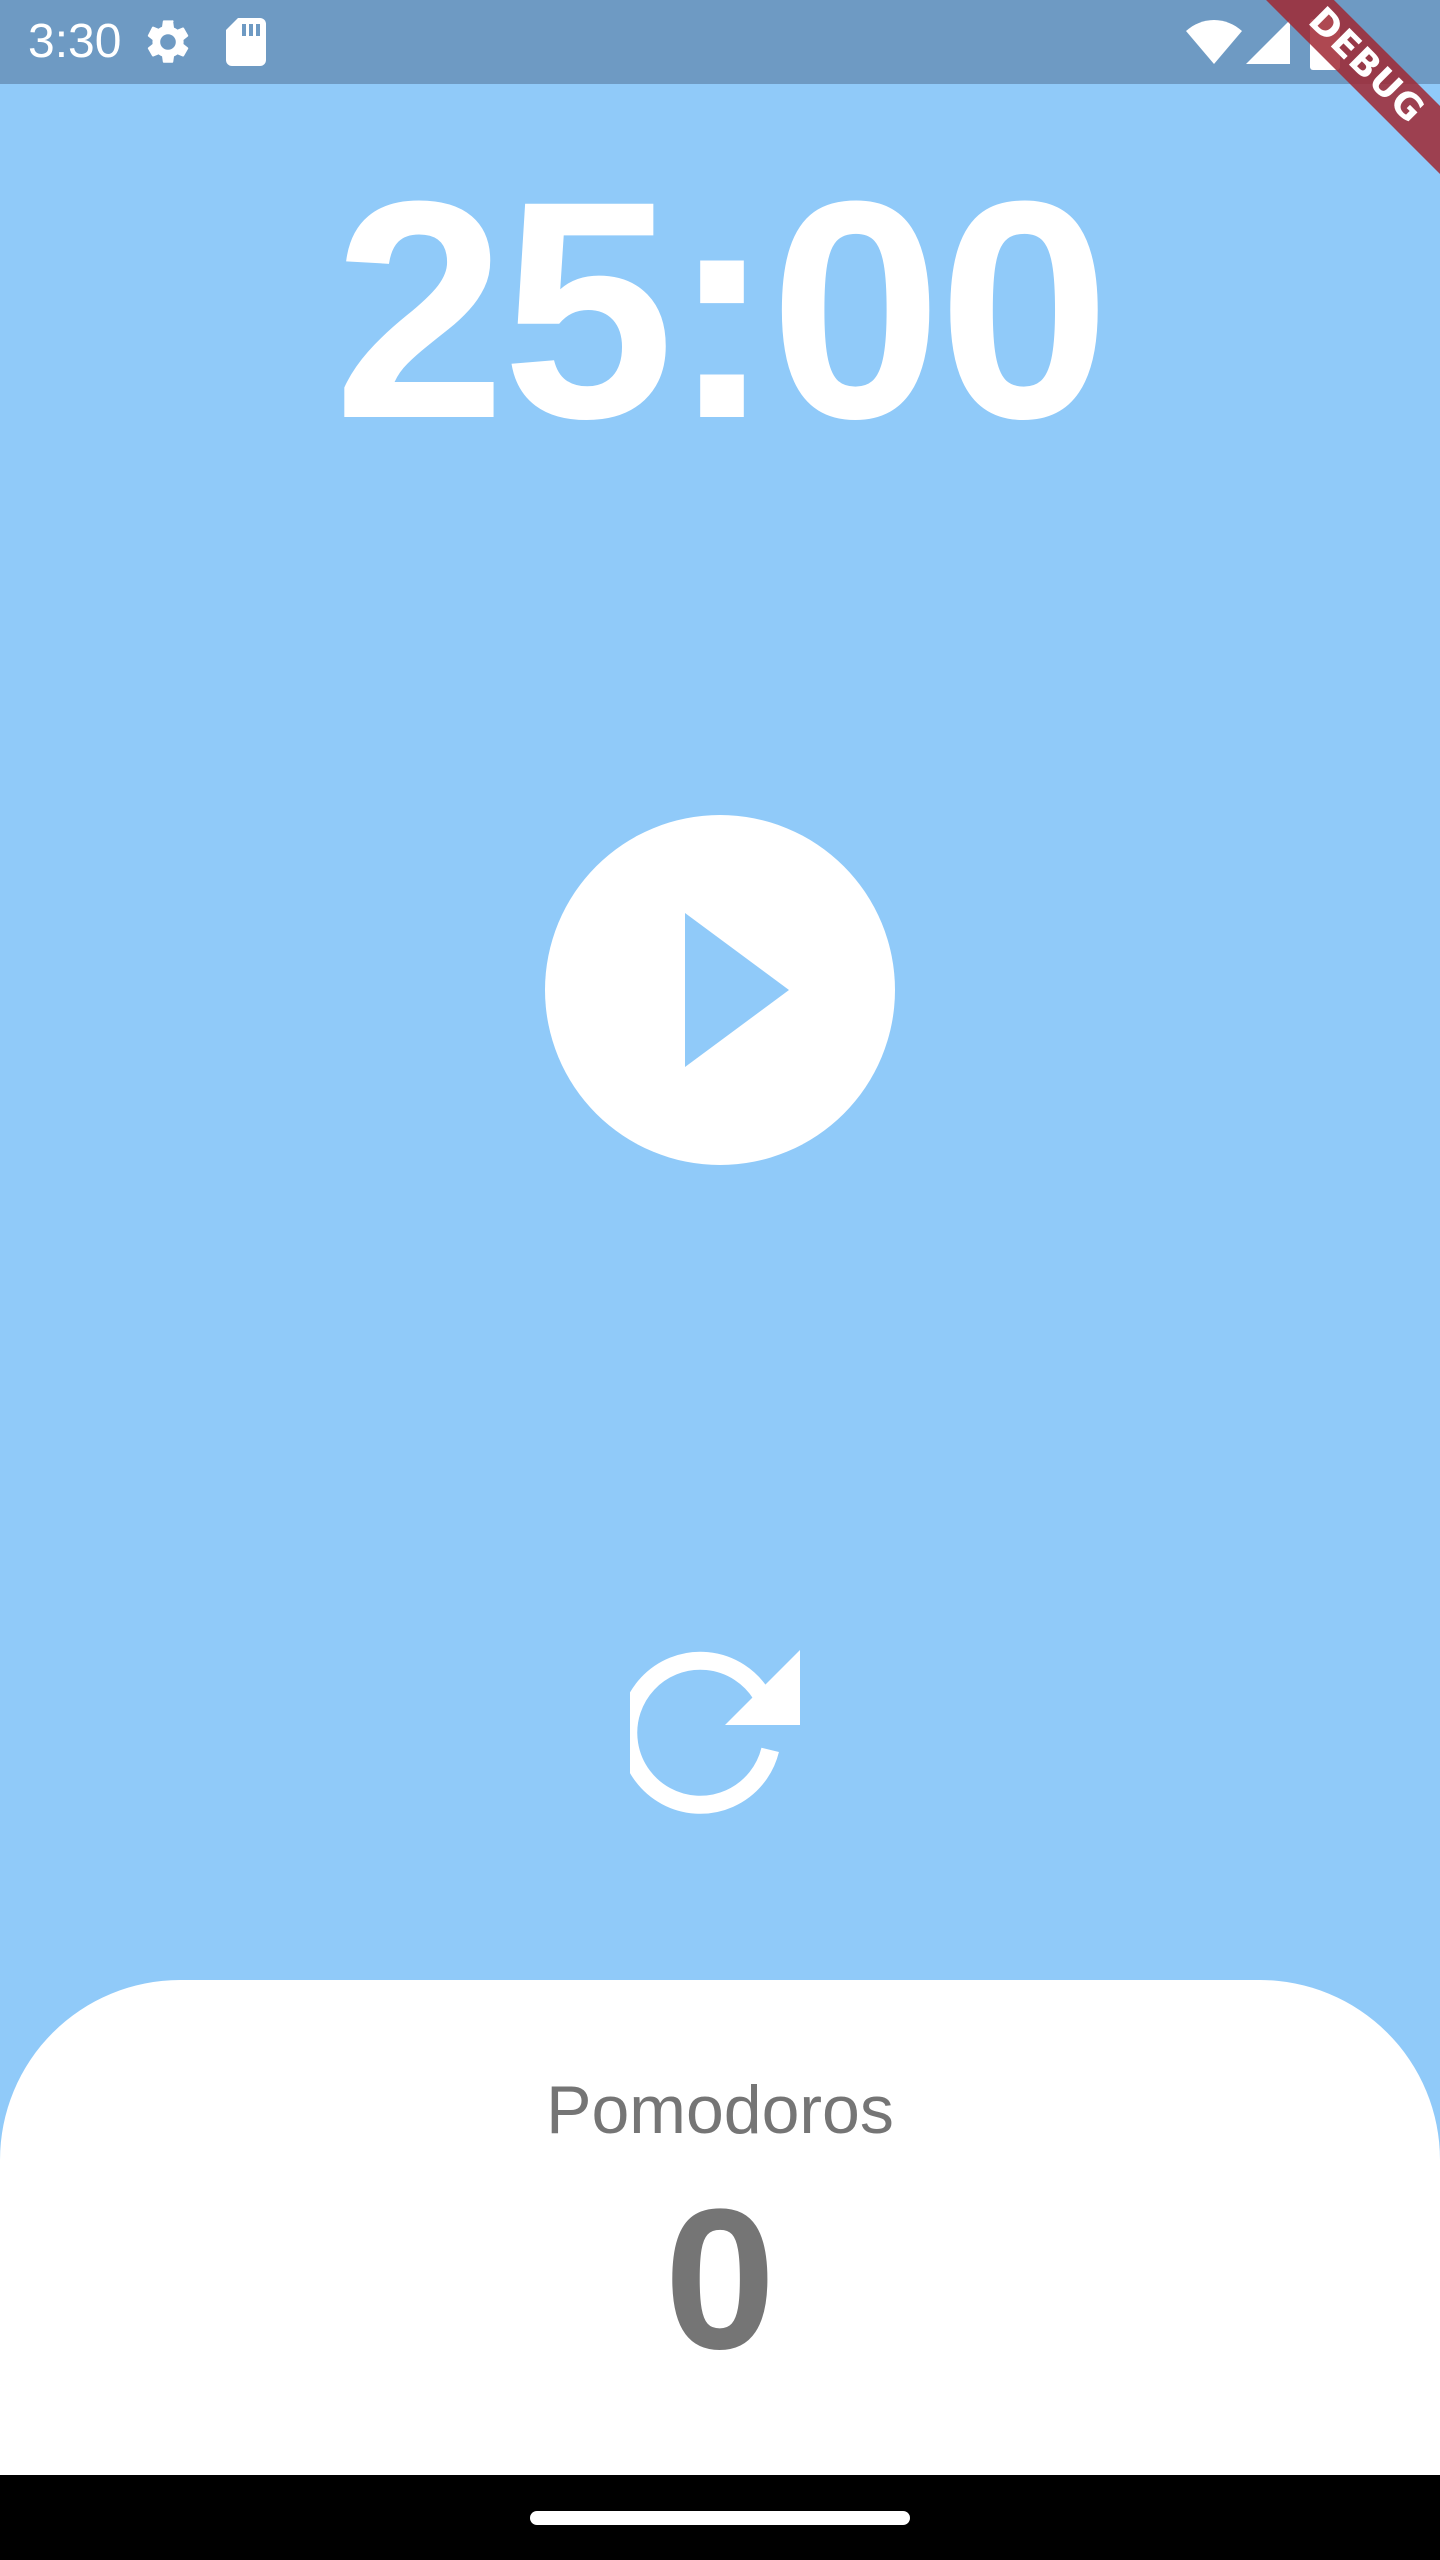  I want to click on battery-icon, so click(1325, 44).